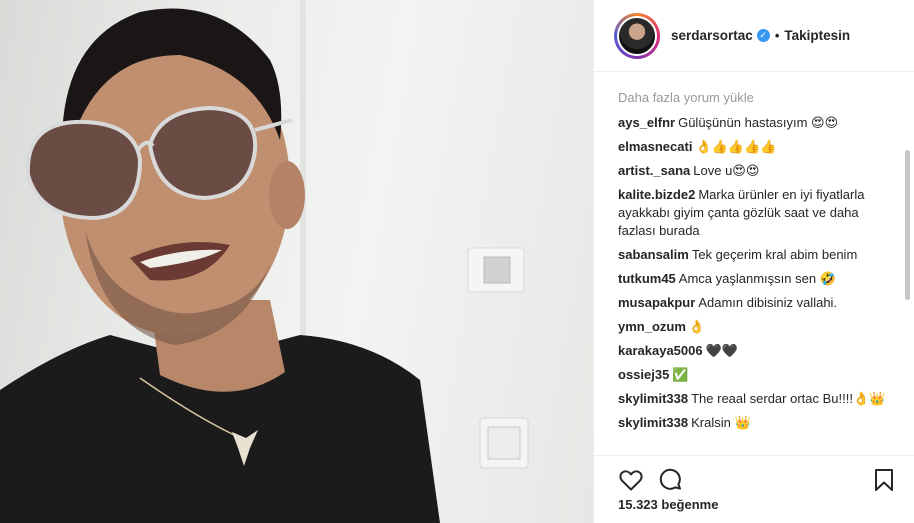 This screenshot has height=523, width=914. I want to click on comment-item: karakaya5006 🖤🖤, so click(753, 351).